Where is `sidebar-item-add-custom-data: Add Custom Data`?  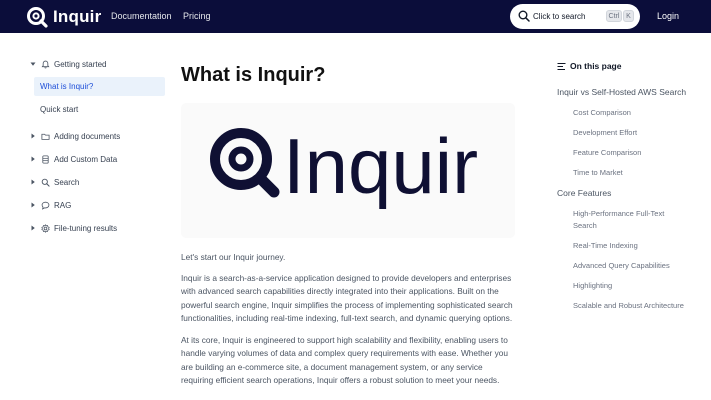
sidebar-item-add-custom-data: Add Custom Data is located at coordinates (100, 159).